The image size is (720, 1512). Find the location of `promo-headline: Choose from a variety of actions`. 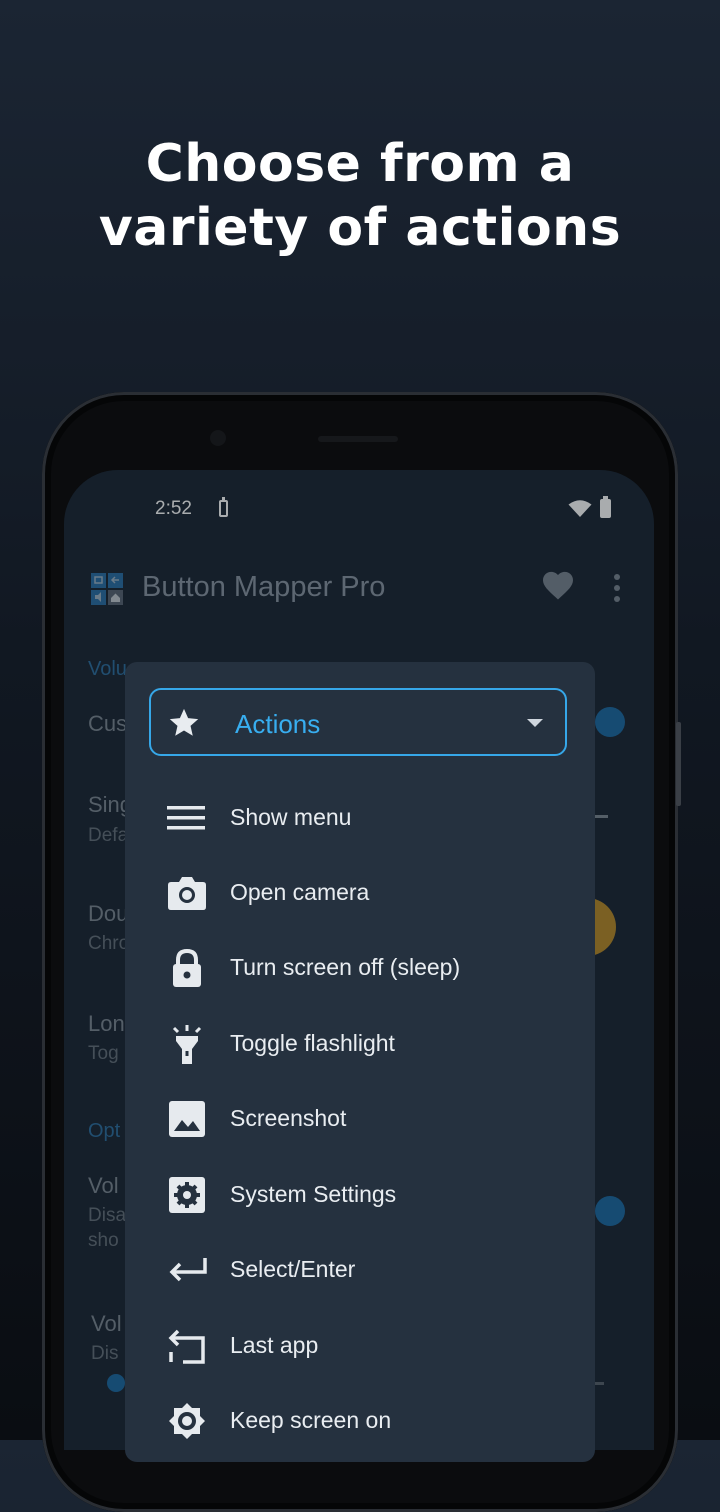

promo-headline: Choose from a variety of actions is located at coordinates (360, 196).